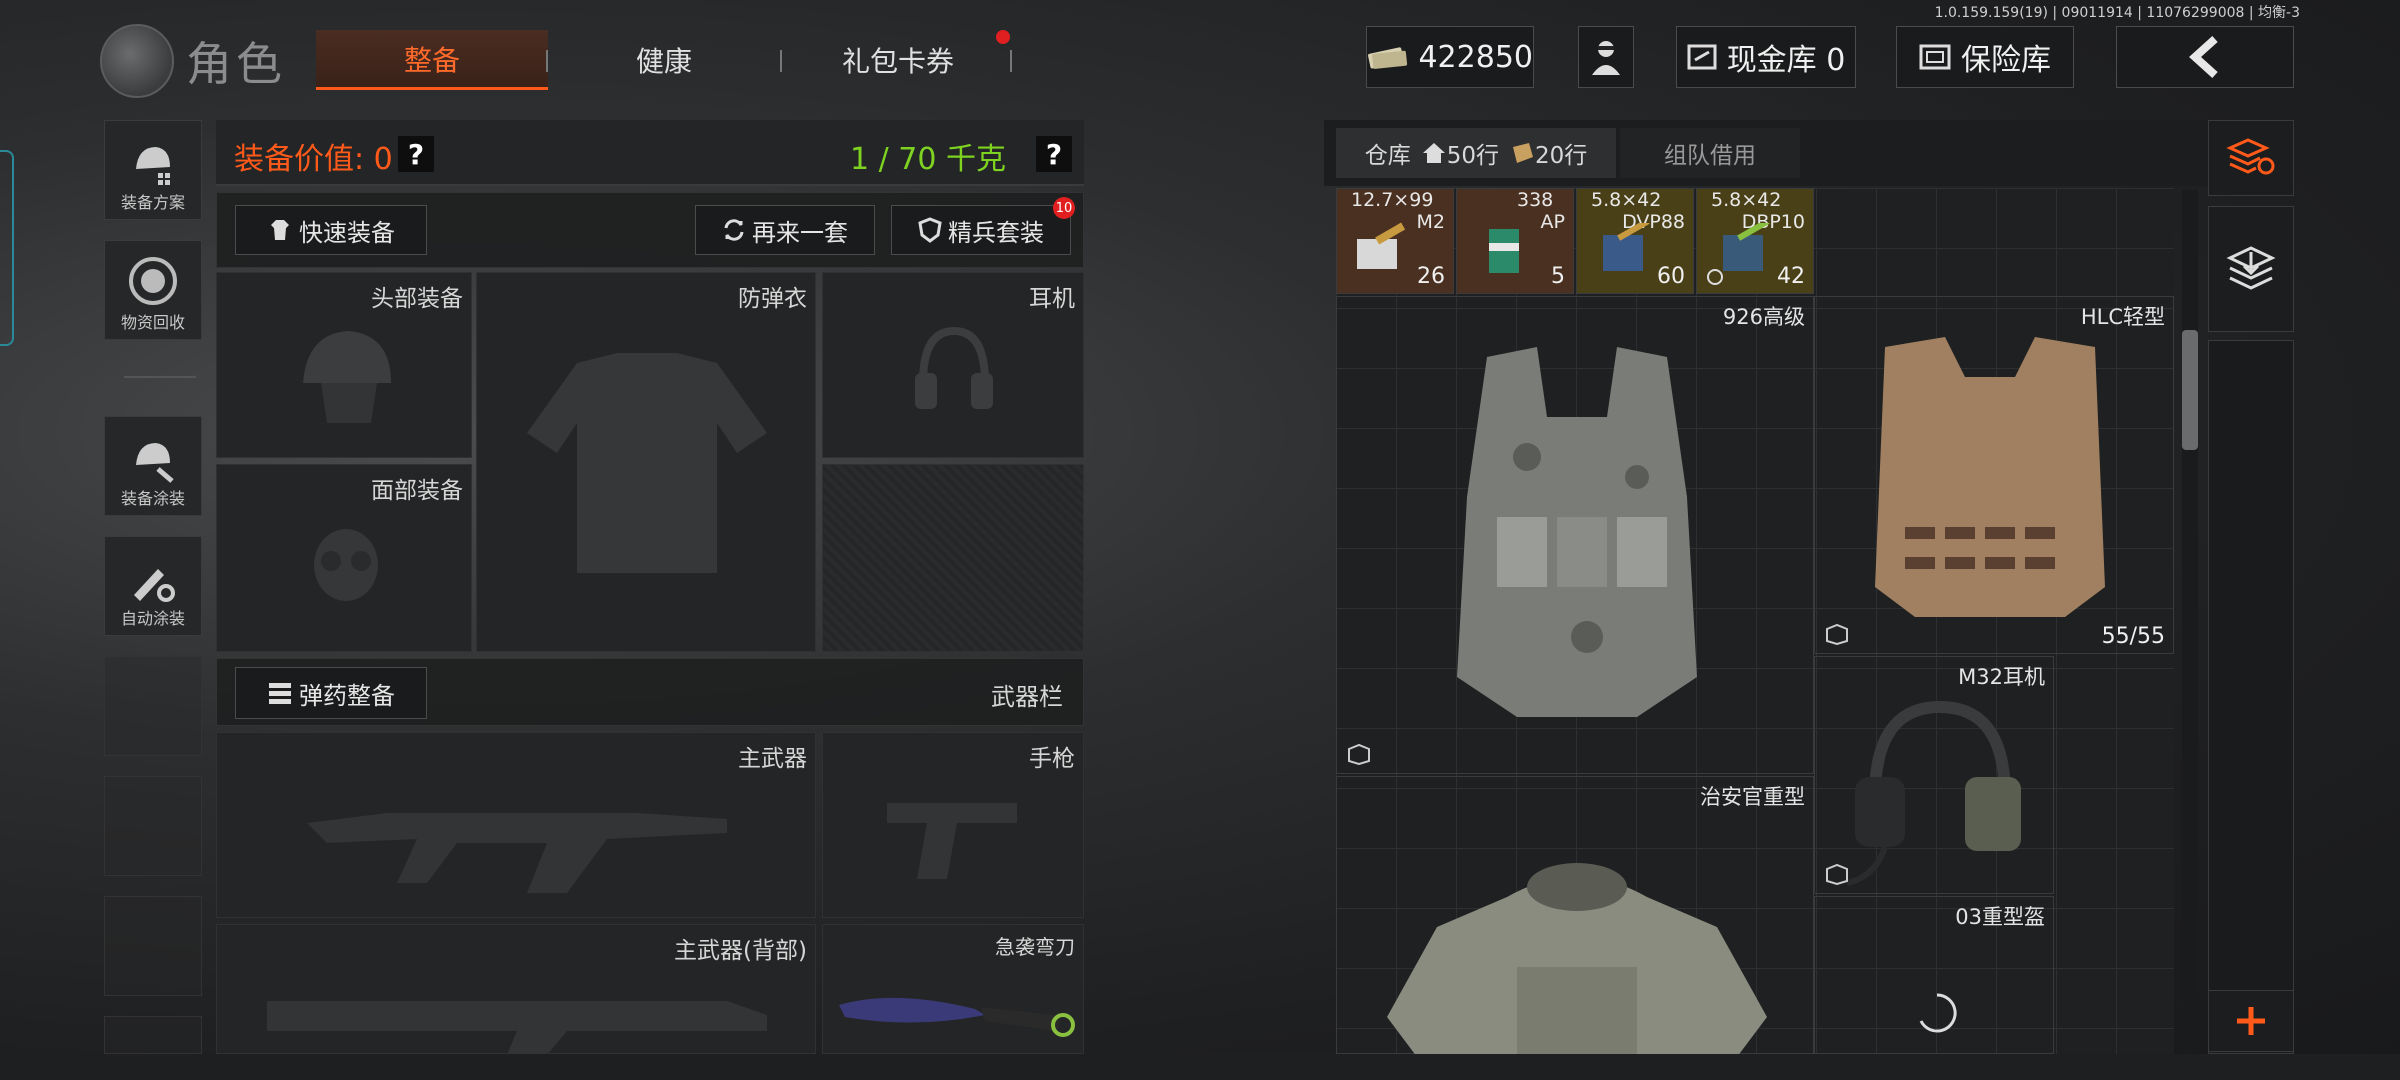  Describe the element at coordinates (313, 159) in the screenshot. I see `equipment-value: 装备价值: 0` at that location.